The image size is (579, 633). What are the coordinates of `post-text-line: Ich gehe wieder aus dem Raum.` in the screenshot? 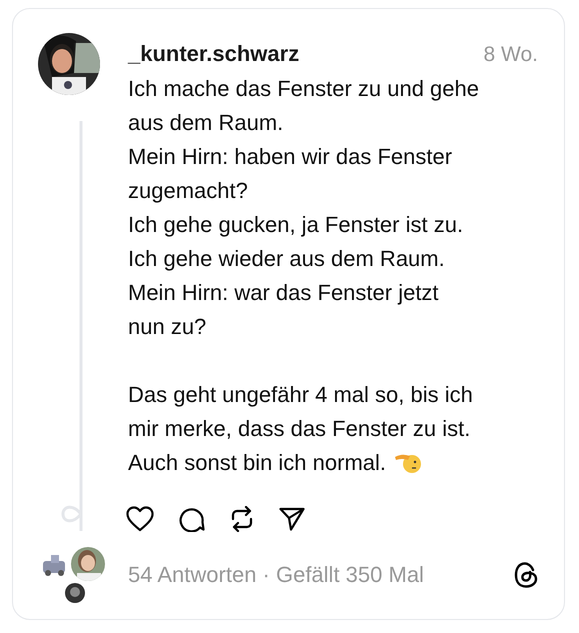 It's located at (287, 259).